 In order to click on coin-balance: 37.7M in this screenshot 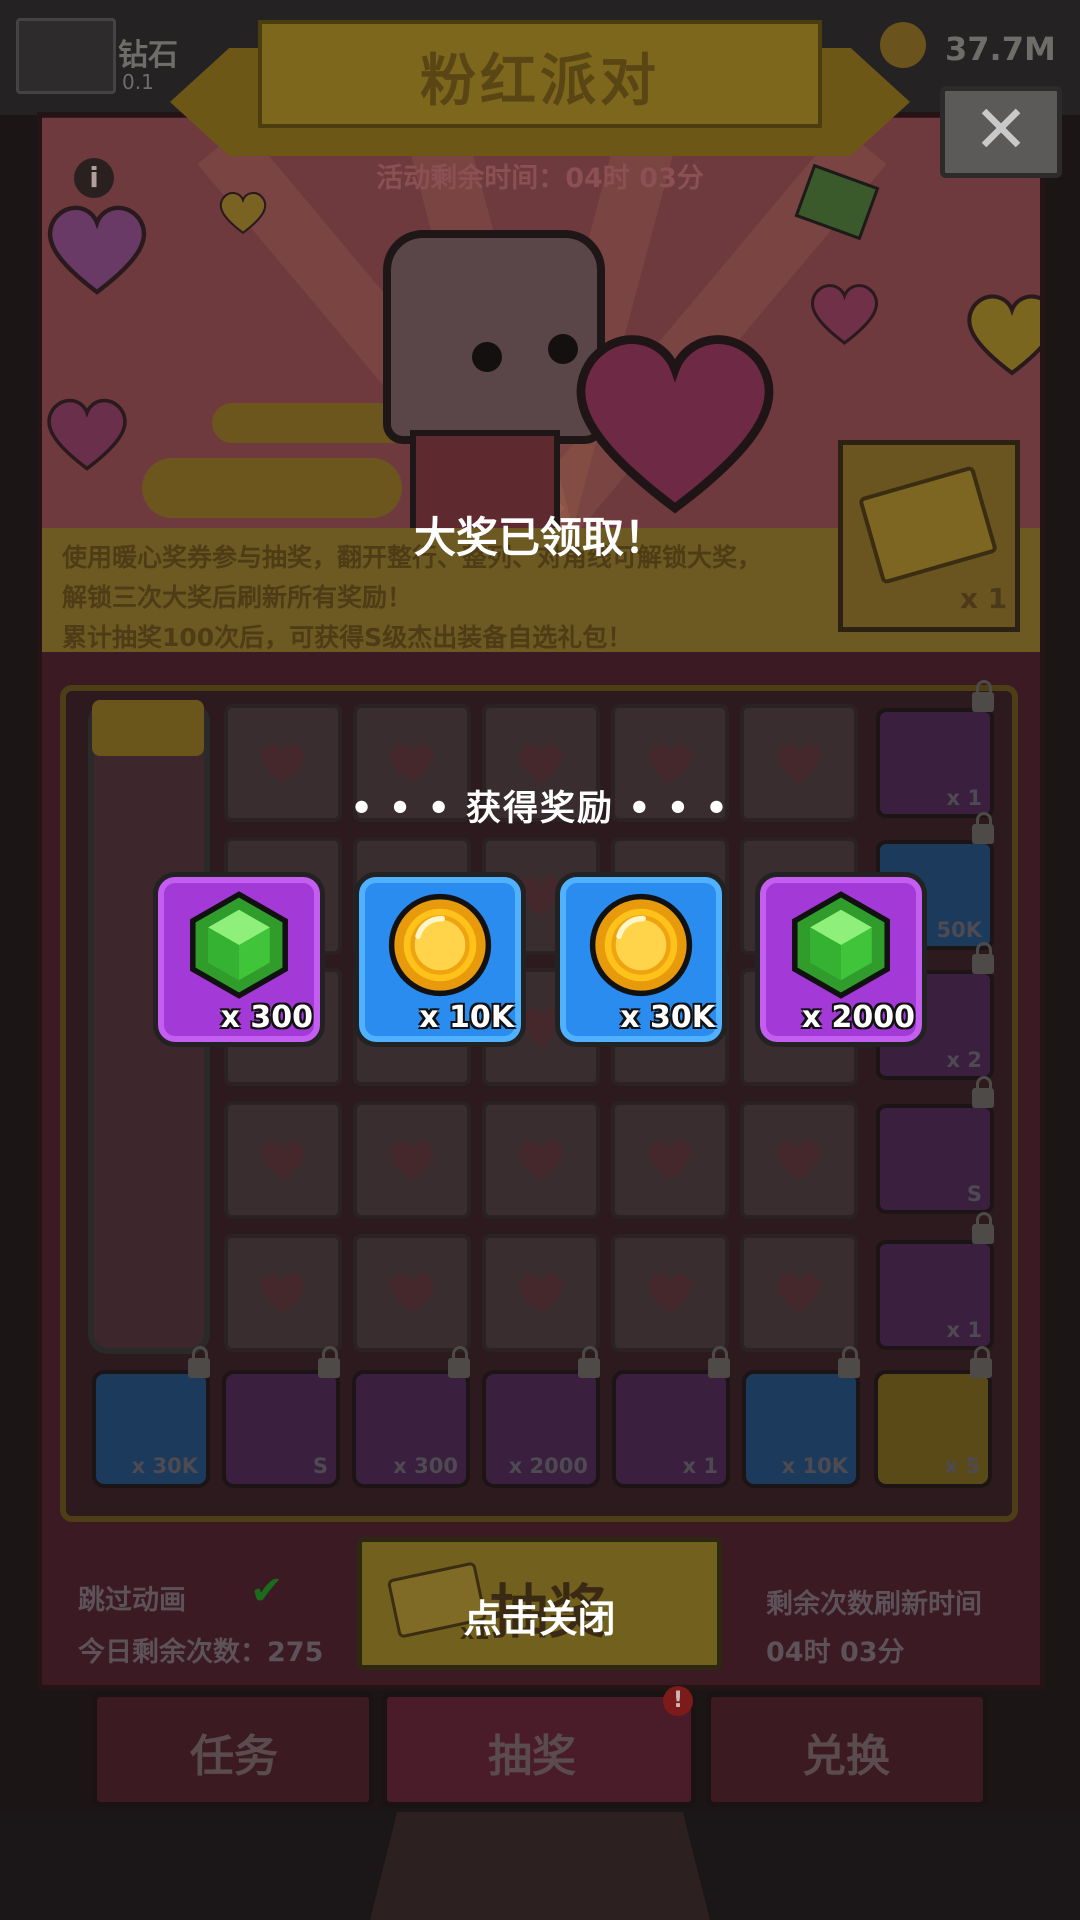, I will do `click(1000, 49)`.